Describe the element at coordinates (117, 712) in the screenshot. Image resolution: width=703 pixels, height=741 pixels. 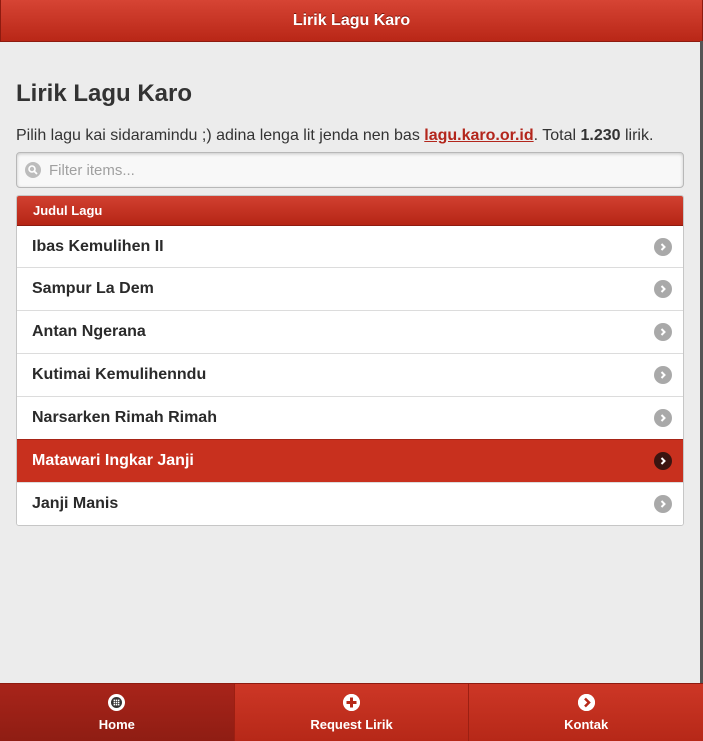
I see `tab-home: Home` at that location.